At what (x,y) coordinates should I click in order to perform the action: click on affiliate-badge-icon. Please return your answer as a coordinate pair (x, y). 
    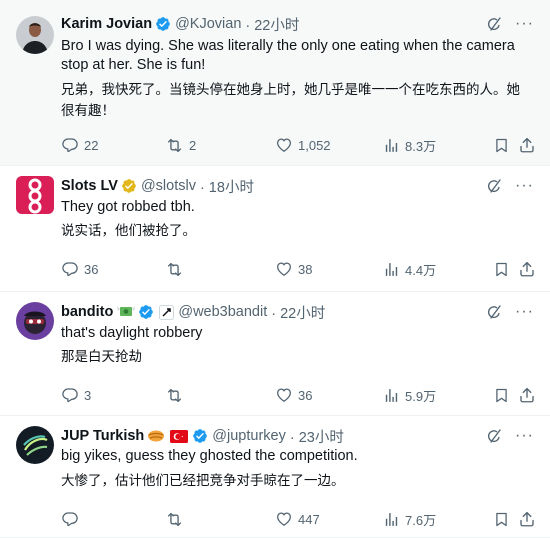
    Looking at the image, I should click on (167, 312).